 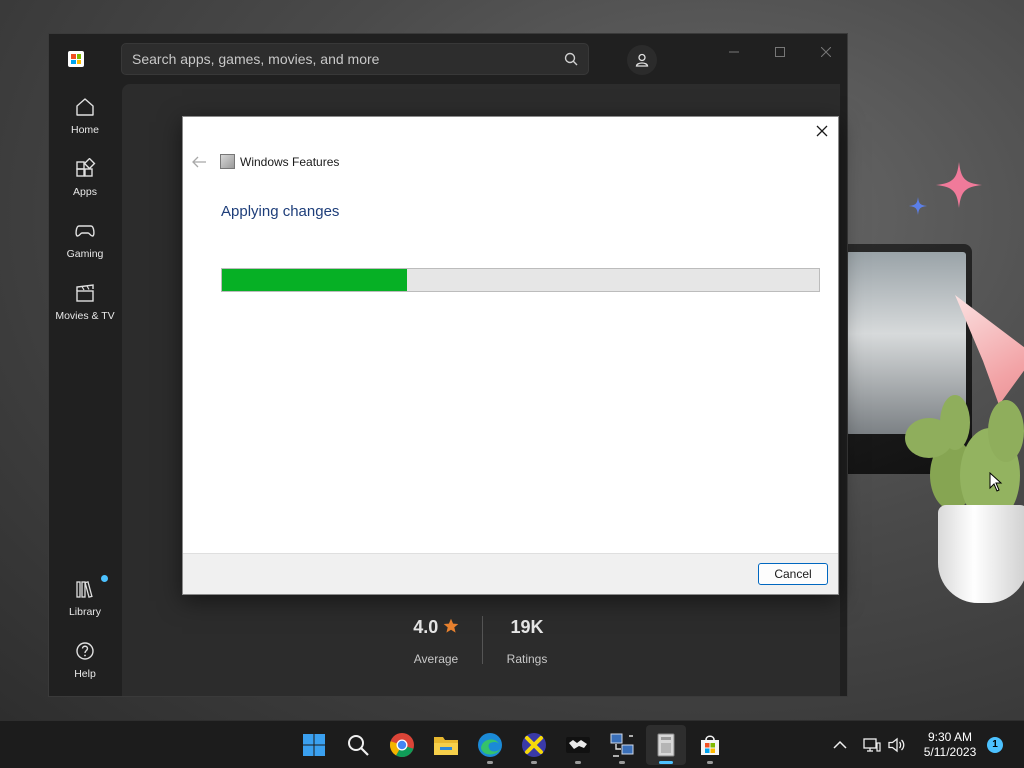 What do you see at coordinates (342, 59) in the screenshot?
I see `search-input` at bounding box center [342, 59].